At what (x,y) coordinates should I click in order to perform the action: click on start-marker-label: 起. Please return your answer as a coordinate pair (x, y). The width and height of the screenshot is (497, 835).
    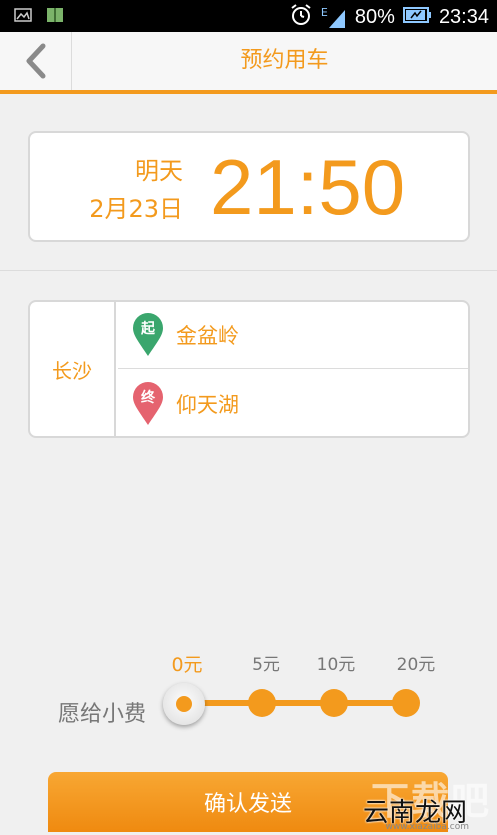
    Looking at the image, I should click on (148, 329).